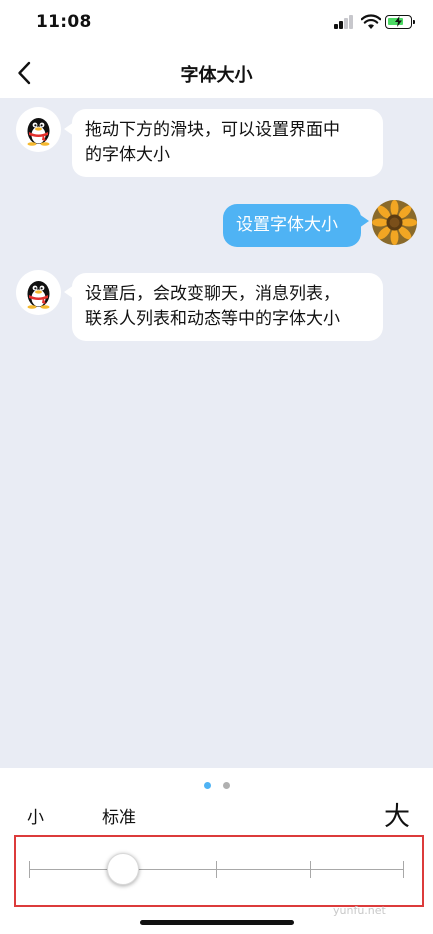 The width and height of the screenshot is (433, 934). I want to click on wifi-icon, so click(371, 21).